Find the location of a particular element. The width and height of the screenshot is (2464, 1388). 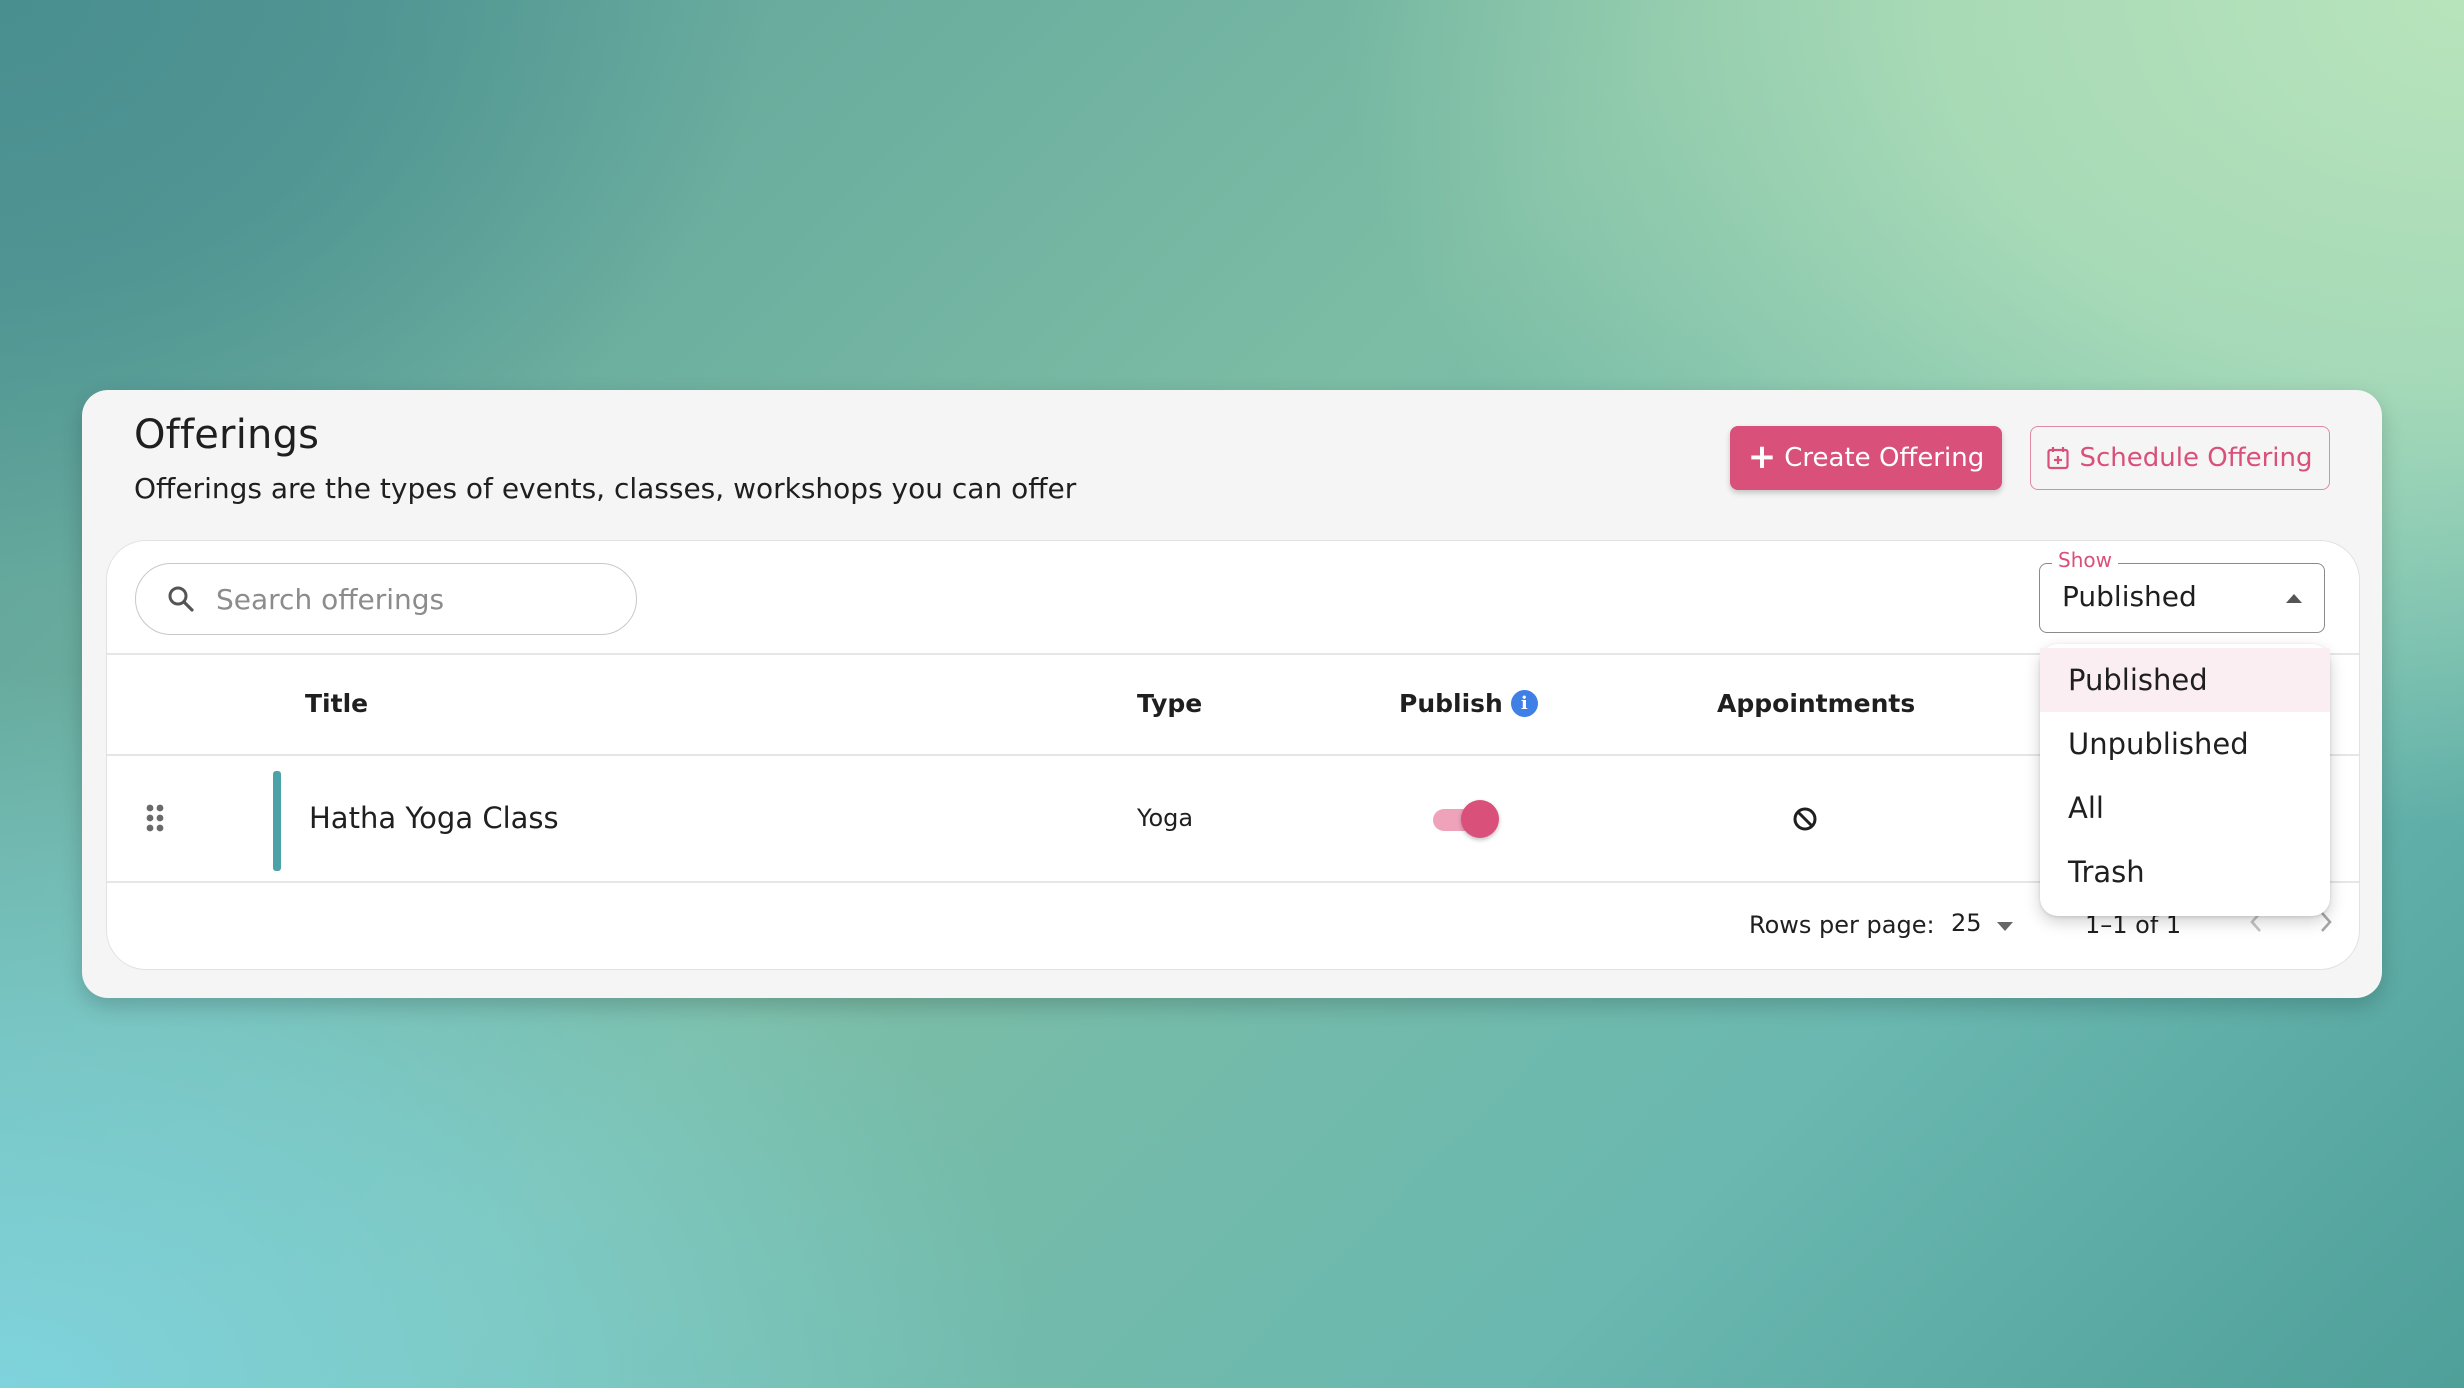

menu-item-unpublished: Unpublished is located at coordinates (2185, 744).